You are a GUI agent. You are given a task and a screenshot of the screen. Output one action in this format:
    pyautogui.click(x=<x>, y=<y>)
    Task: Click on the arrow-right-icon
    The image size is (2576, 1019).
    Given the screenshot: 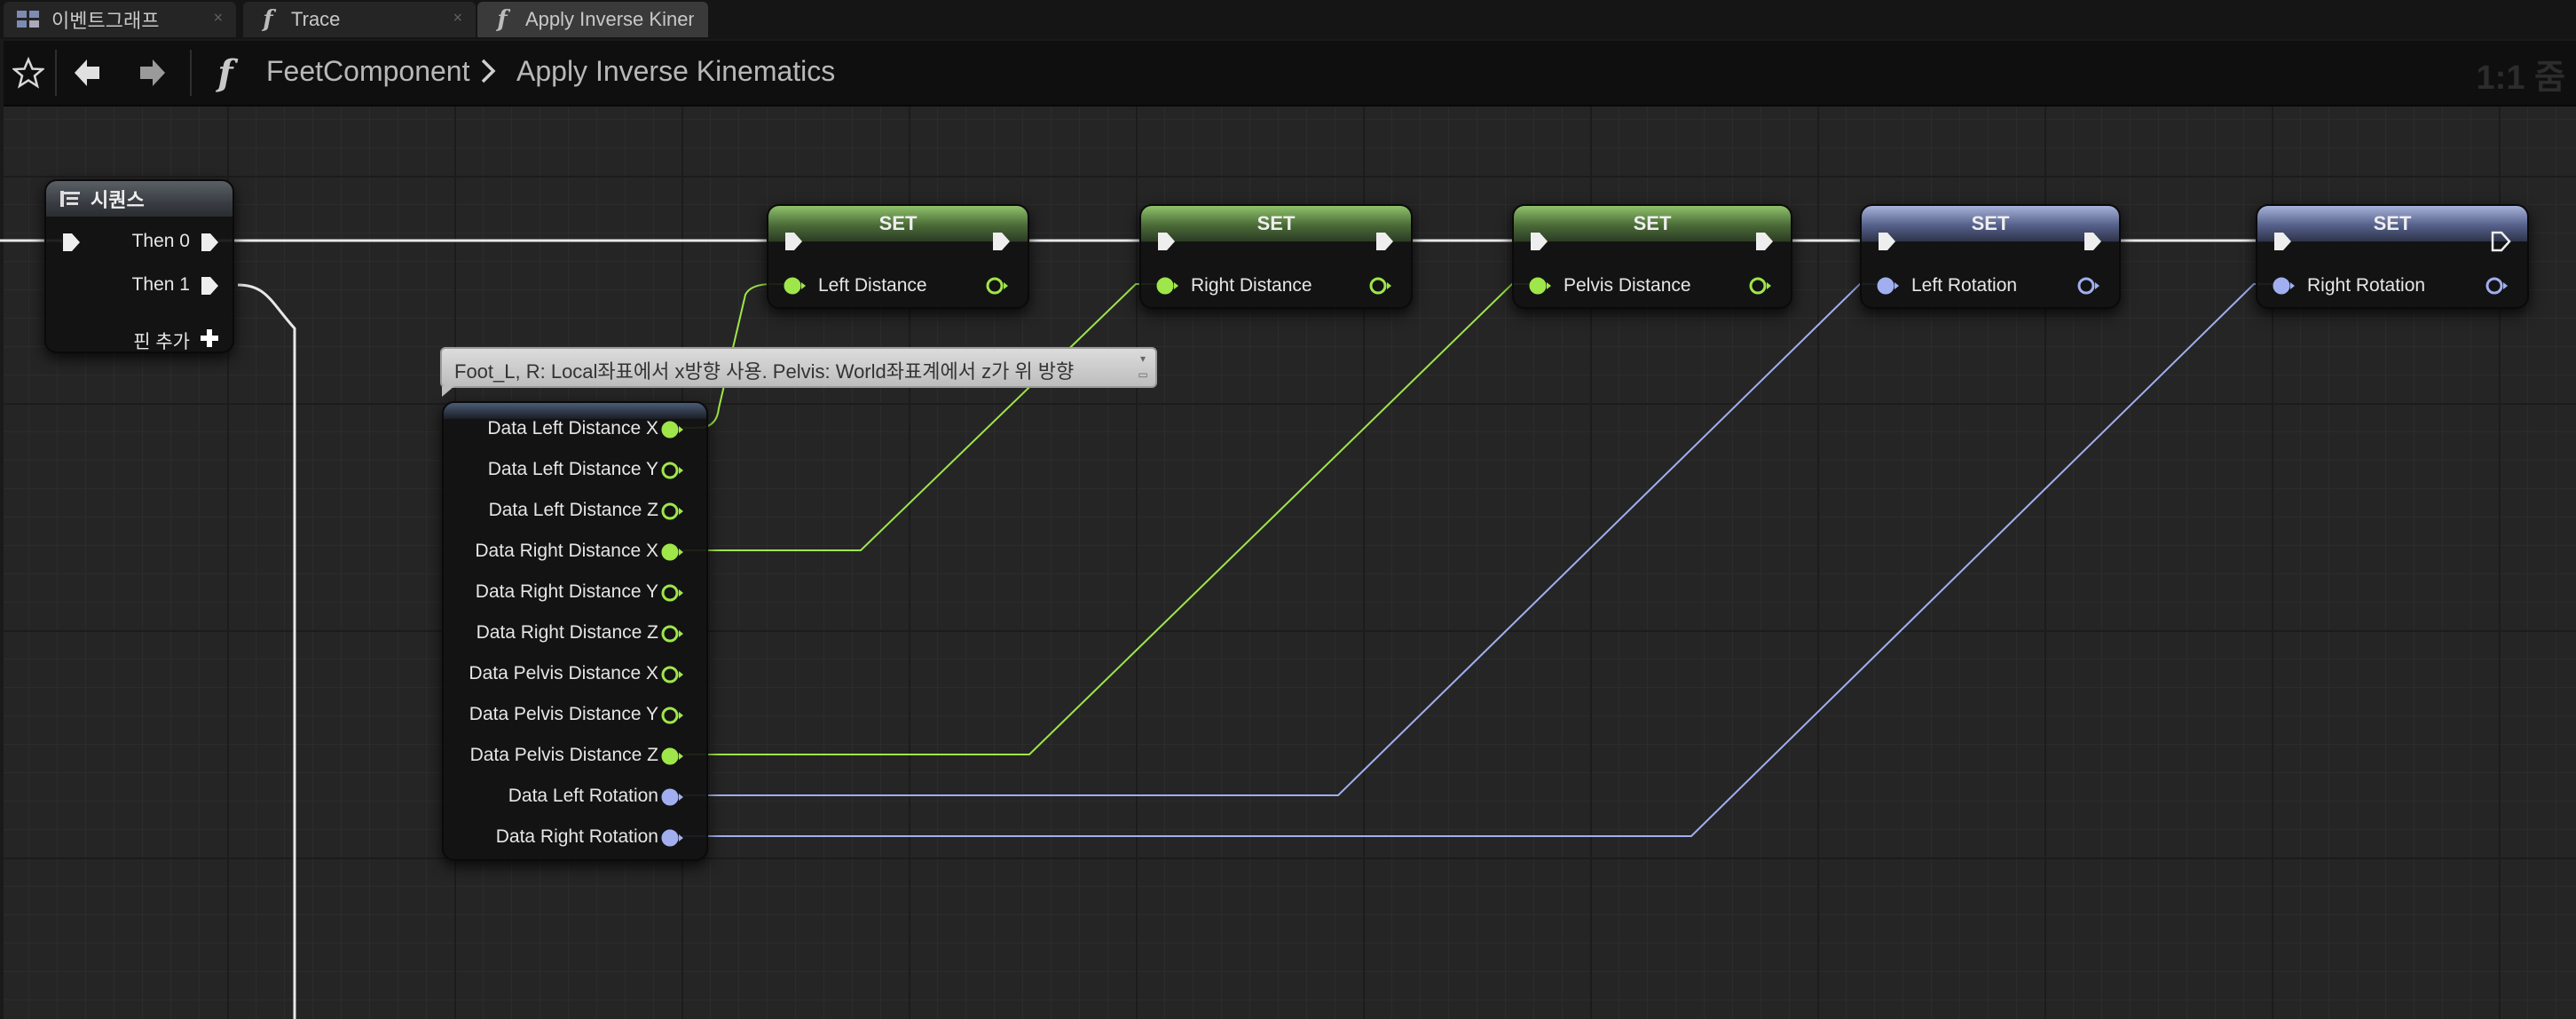 What is the action you would take?
    pyautogui.click(x=152, y=72)
    